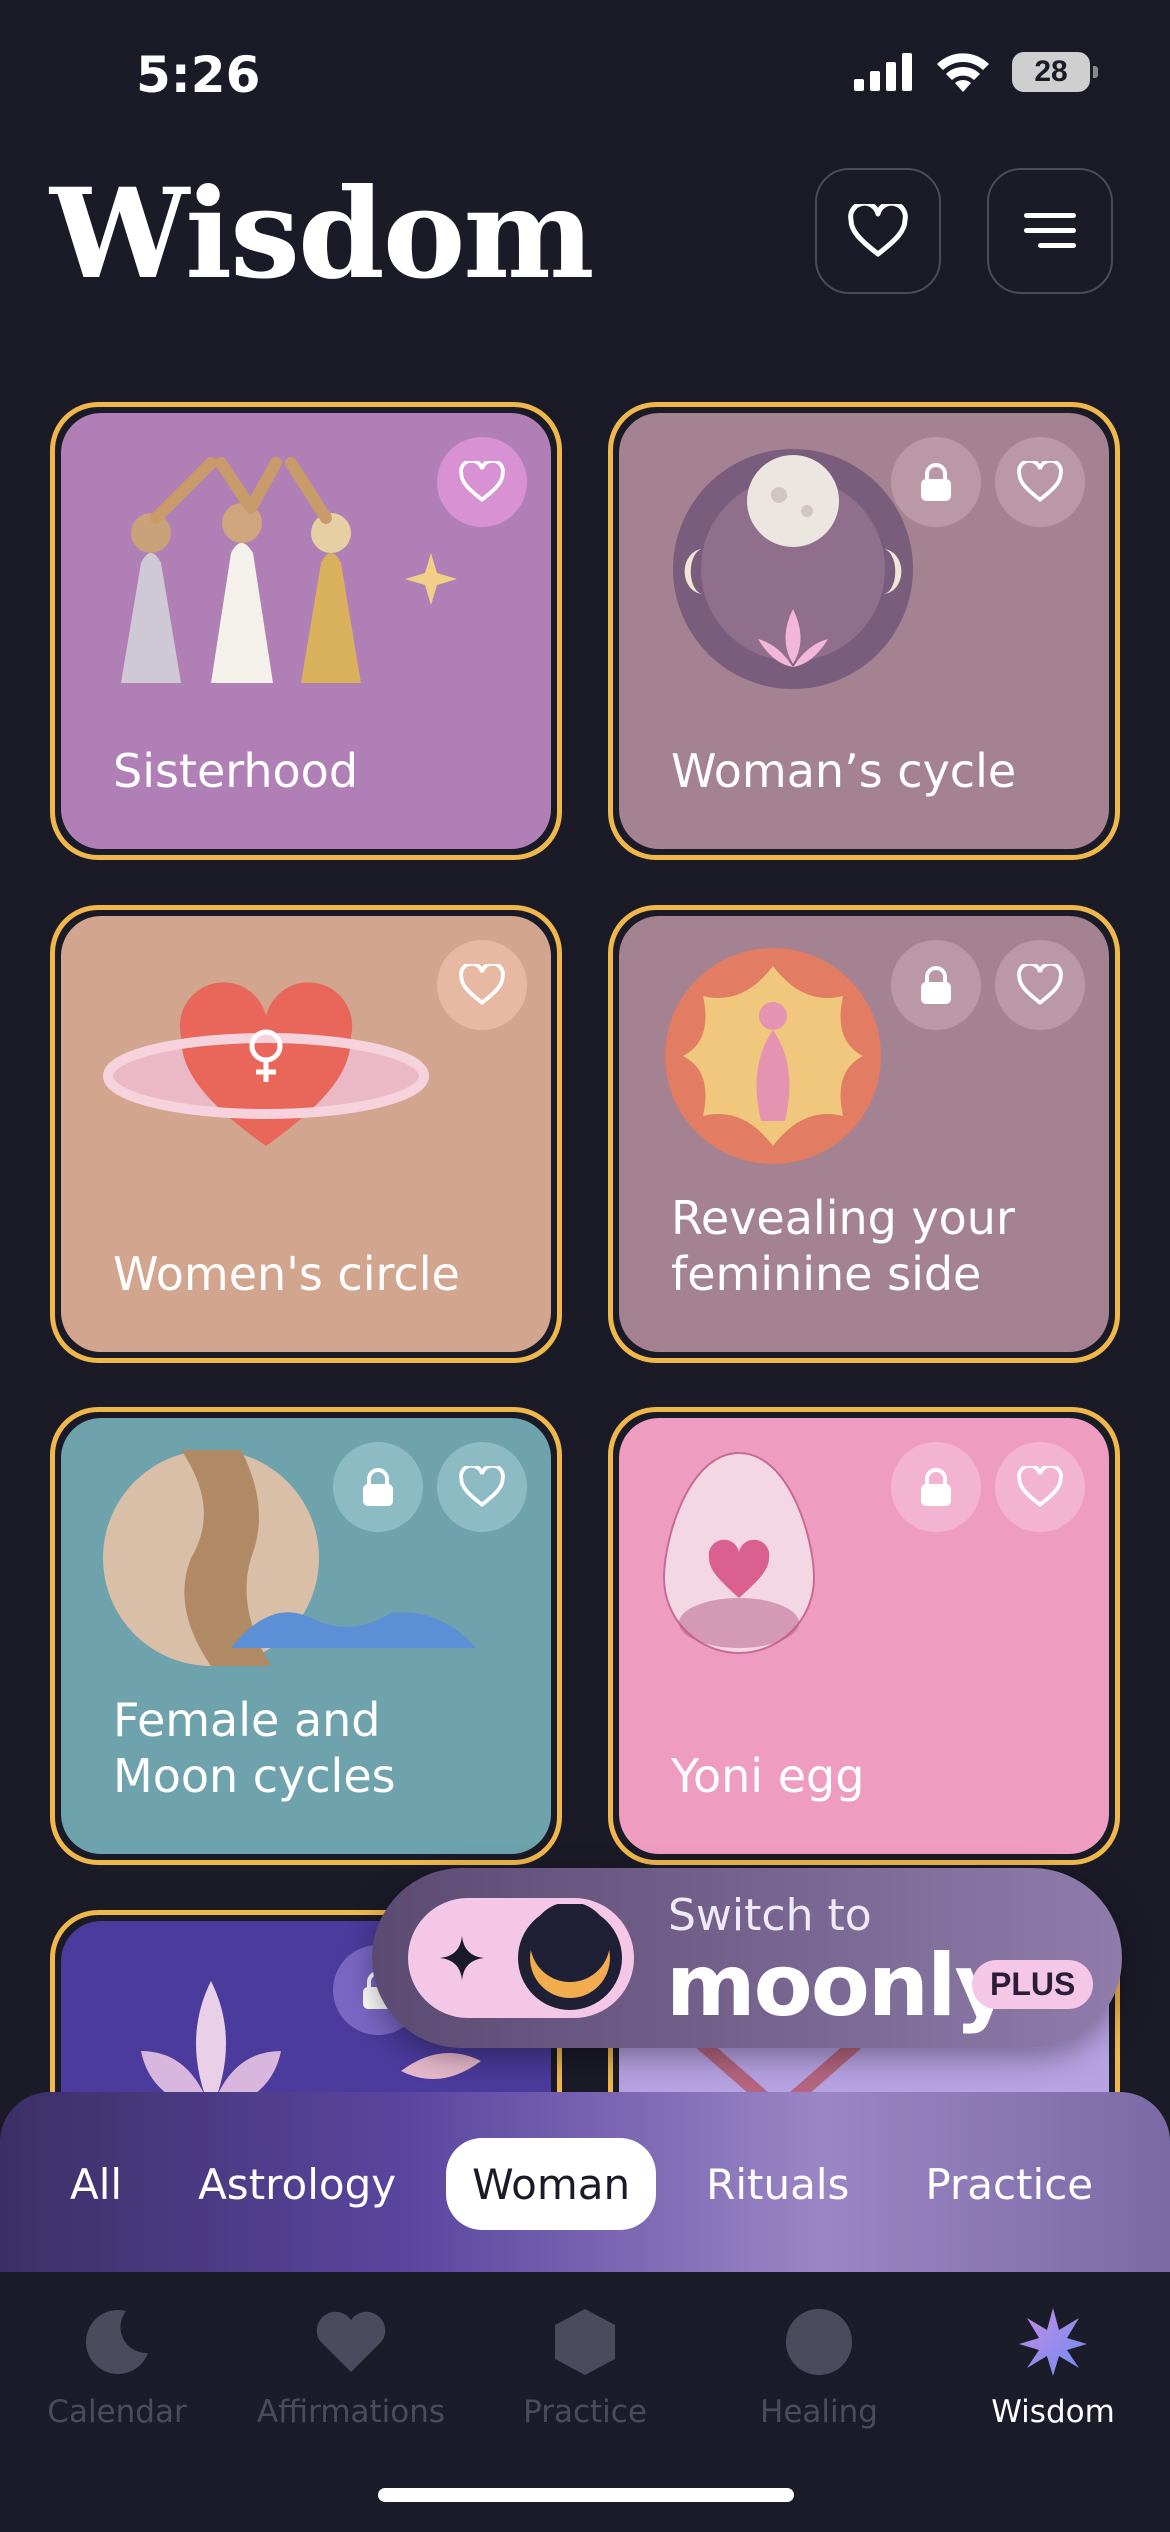 This screenshot has width=1170, height=2532. Describe the element at coordinates (289, 1558) in the screenshot. I see `body-wave-illustration` at that location.